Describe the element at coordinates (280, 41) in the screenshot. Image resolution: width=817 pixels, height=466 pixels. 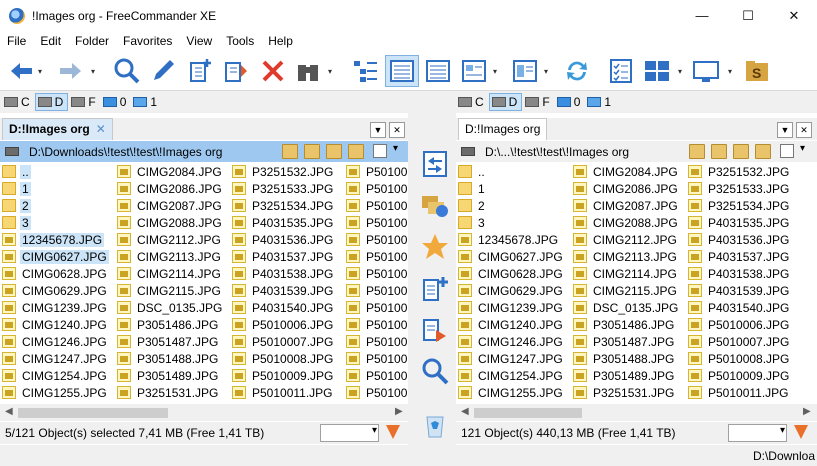
I see `menu-help: Help` at that location.